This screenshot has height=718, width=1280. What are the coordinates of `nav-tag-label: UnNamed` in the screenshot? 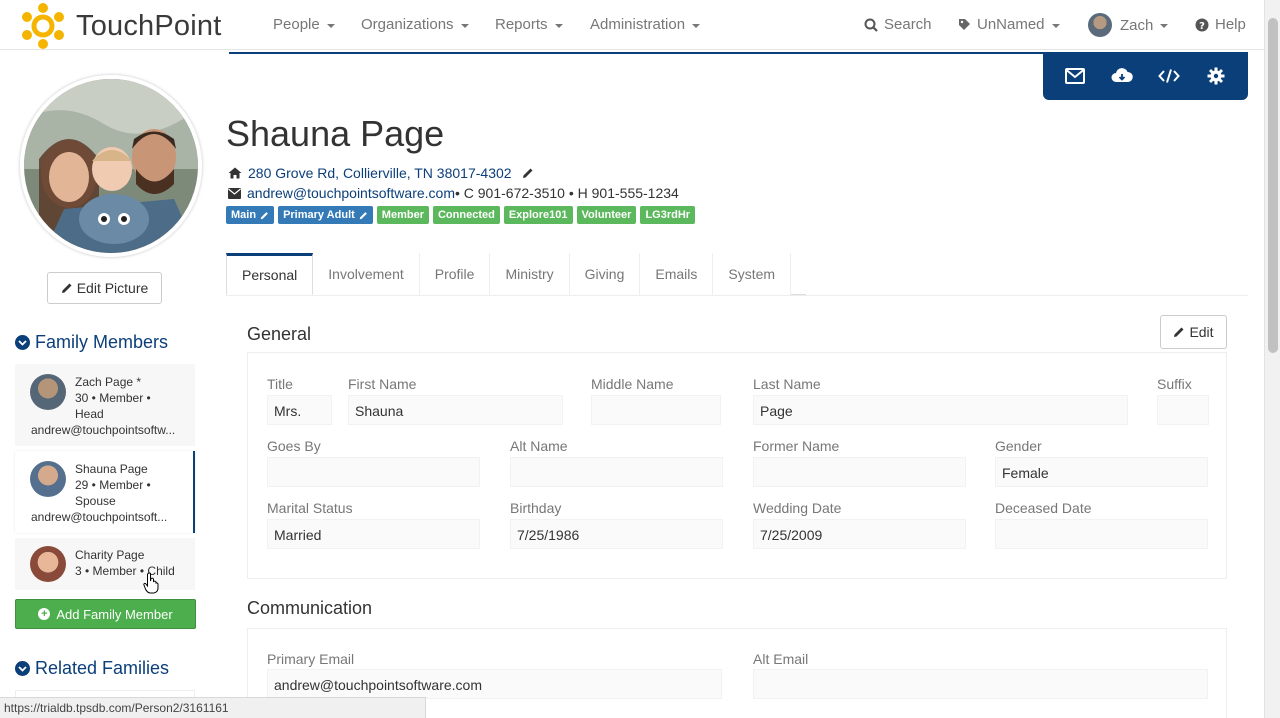 It's located at (1011, 24).